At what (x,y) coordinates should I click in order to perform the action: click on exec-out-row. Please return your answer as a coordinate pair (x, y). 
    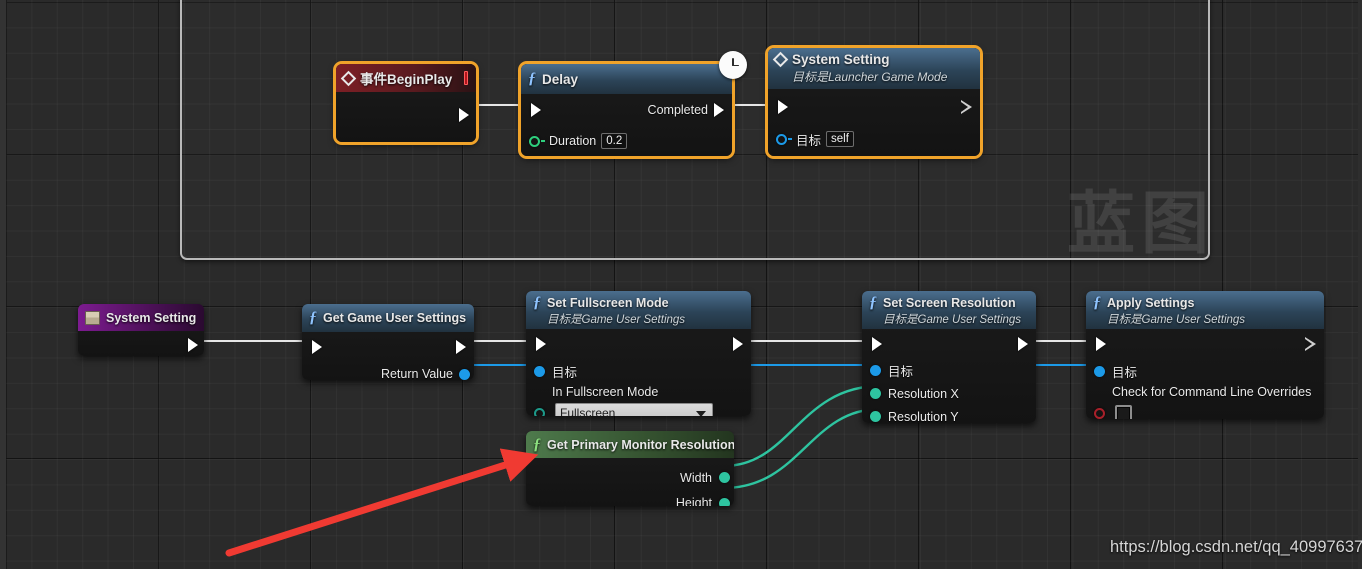
    Looking at the image, I should click on (141, 343).